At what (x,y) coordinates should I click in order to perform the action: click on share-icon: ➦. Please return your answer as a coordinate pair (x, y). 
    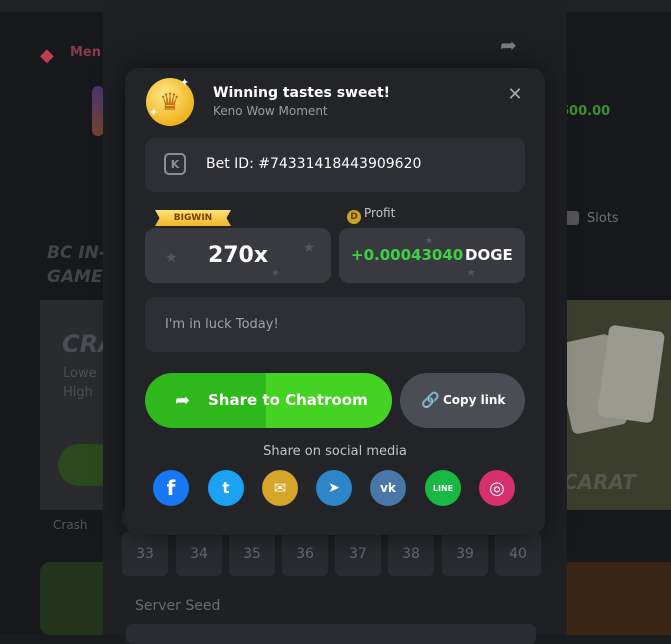
    Looking at the image, I should click on (508, 45).